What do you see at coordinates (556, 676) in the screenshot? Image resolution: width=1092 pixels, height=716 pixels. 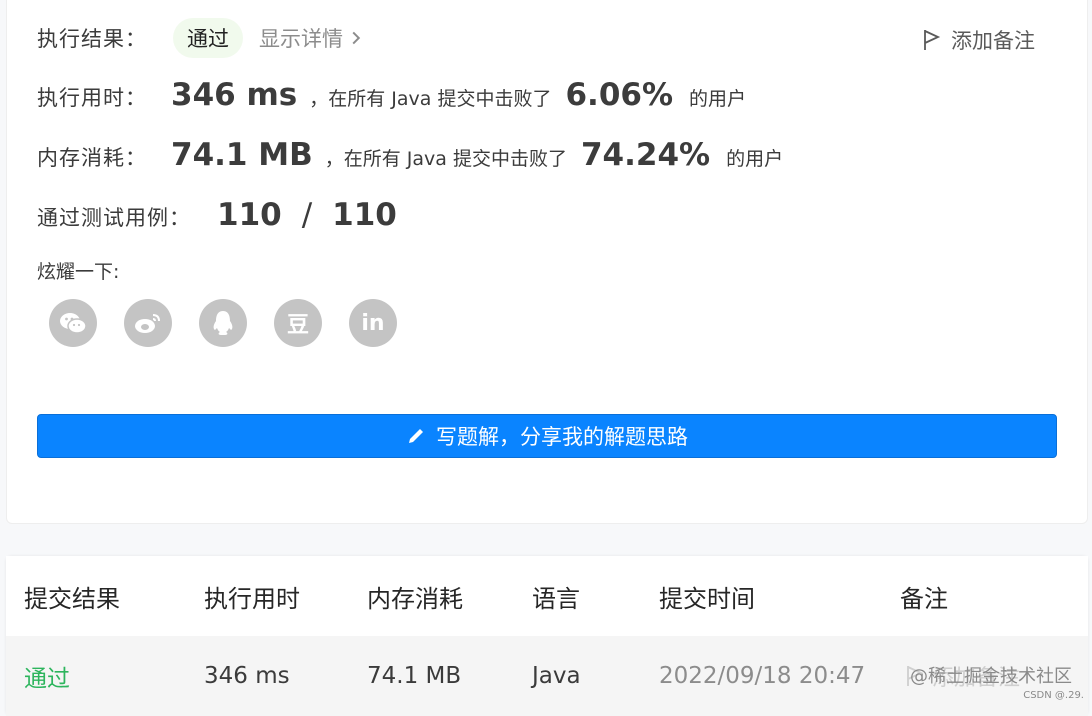 I see `row-language: Java` at bounding box center [556, 676].